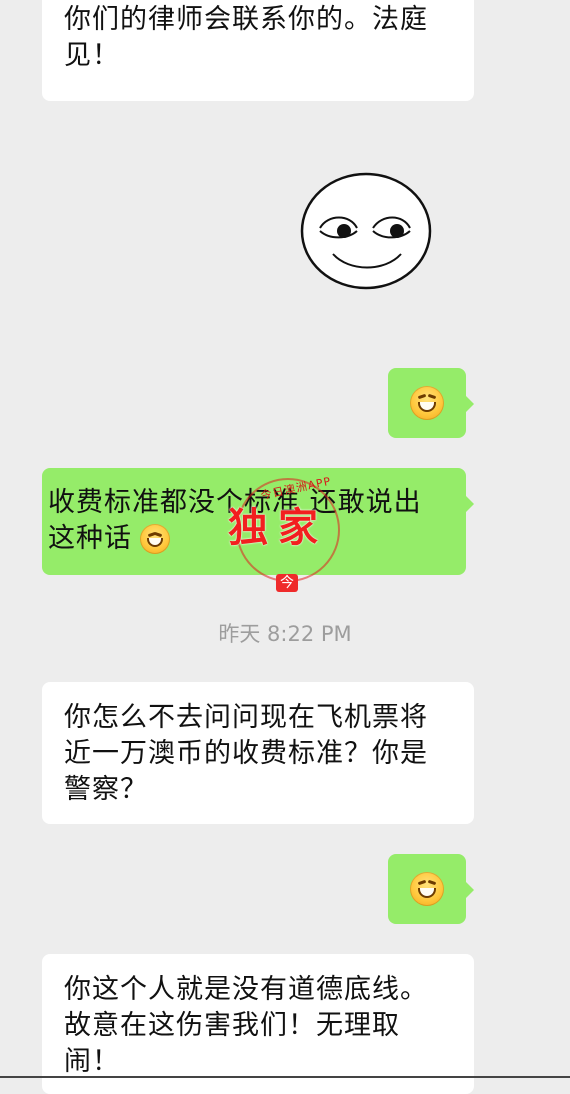  I want to click on message-bubble-incoming-2: 你怎么不去问问现在飞机票将 近一万澳币的收费标准？你是 警察？, so click(258, 753).